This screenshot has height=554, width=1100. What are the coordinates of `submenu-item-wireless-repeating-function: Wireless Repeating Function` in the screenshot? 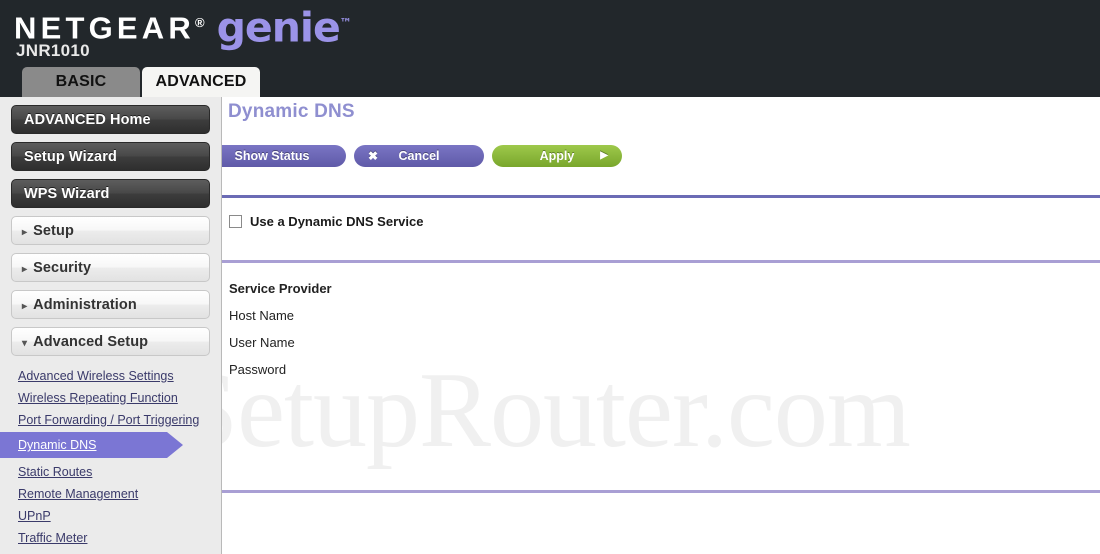 It's located at (110, 398).